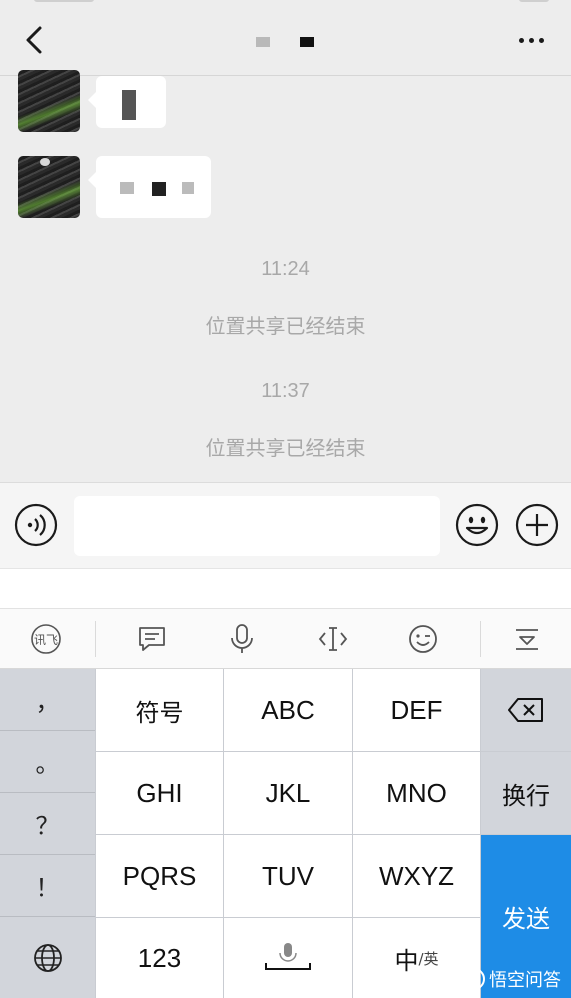 The image size is (571, 998). What do you see at coordinates (47, 824) in the screenshot?
I see `key-question: ？` at bounding box center [47, 824].